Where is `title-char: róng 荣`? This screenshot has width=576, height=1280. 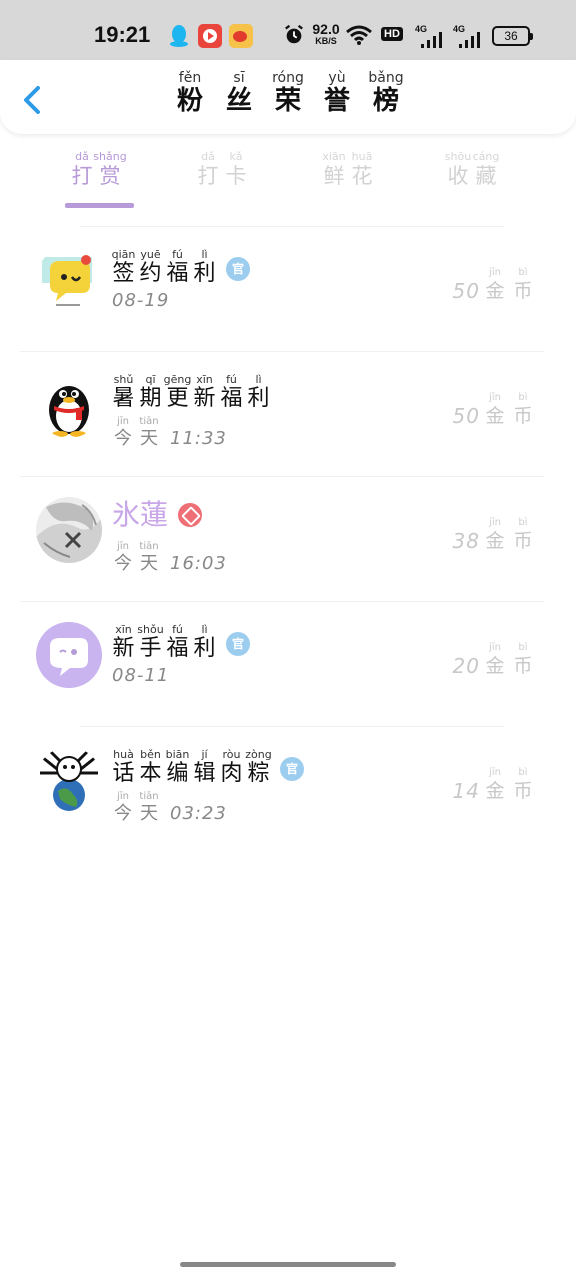
title-char: róng 荣 is located at coordinates (288, 93).